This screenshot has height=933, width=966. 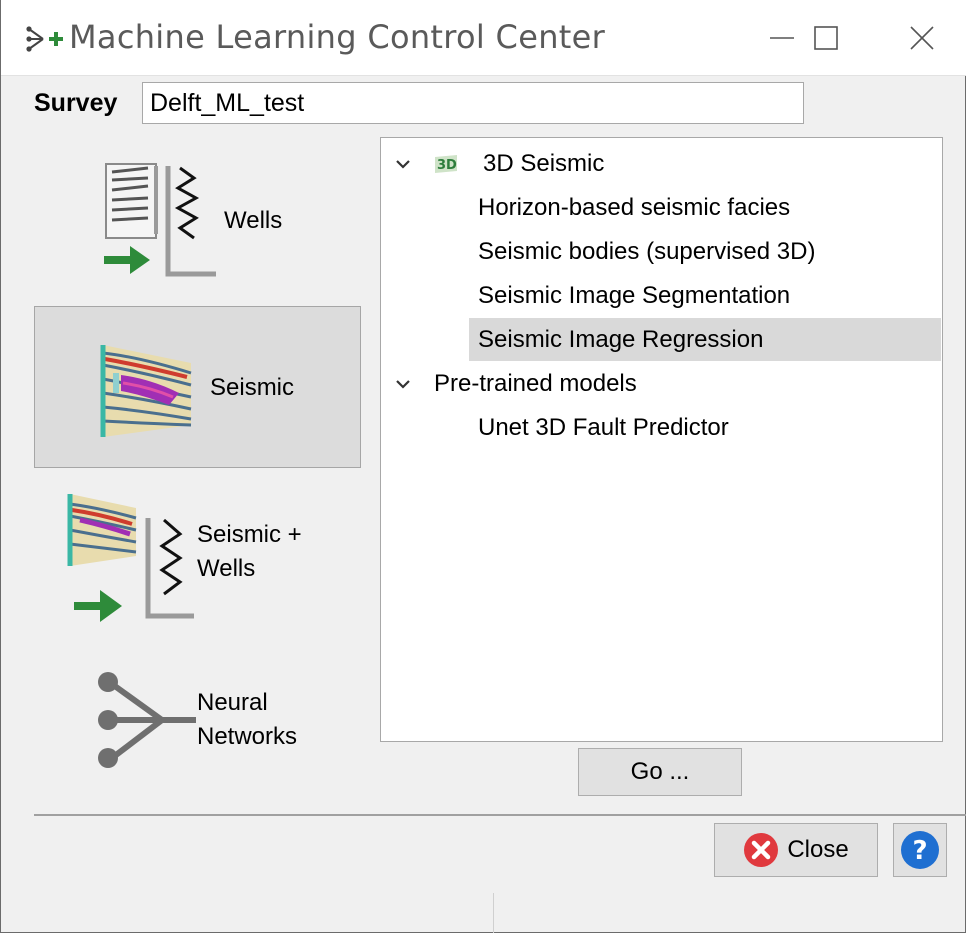 What do you see at coordinates (44, 39) in the screenshot?
I see `ml-app-icon` at bounding box center [44, 39].